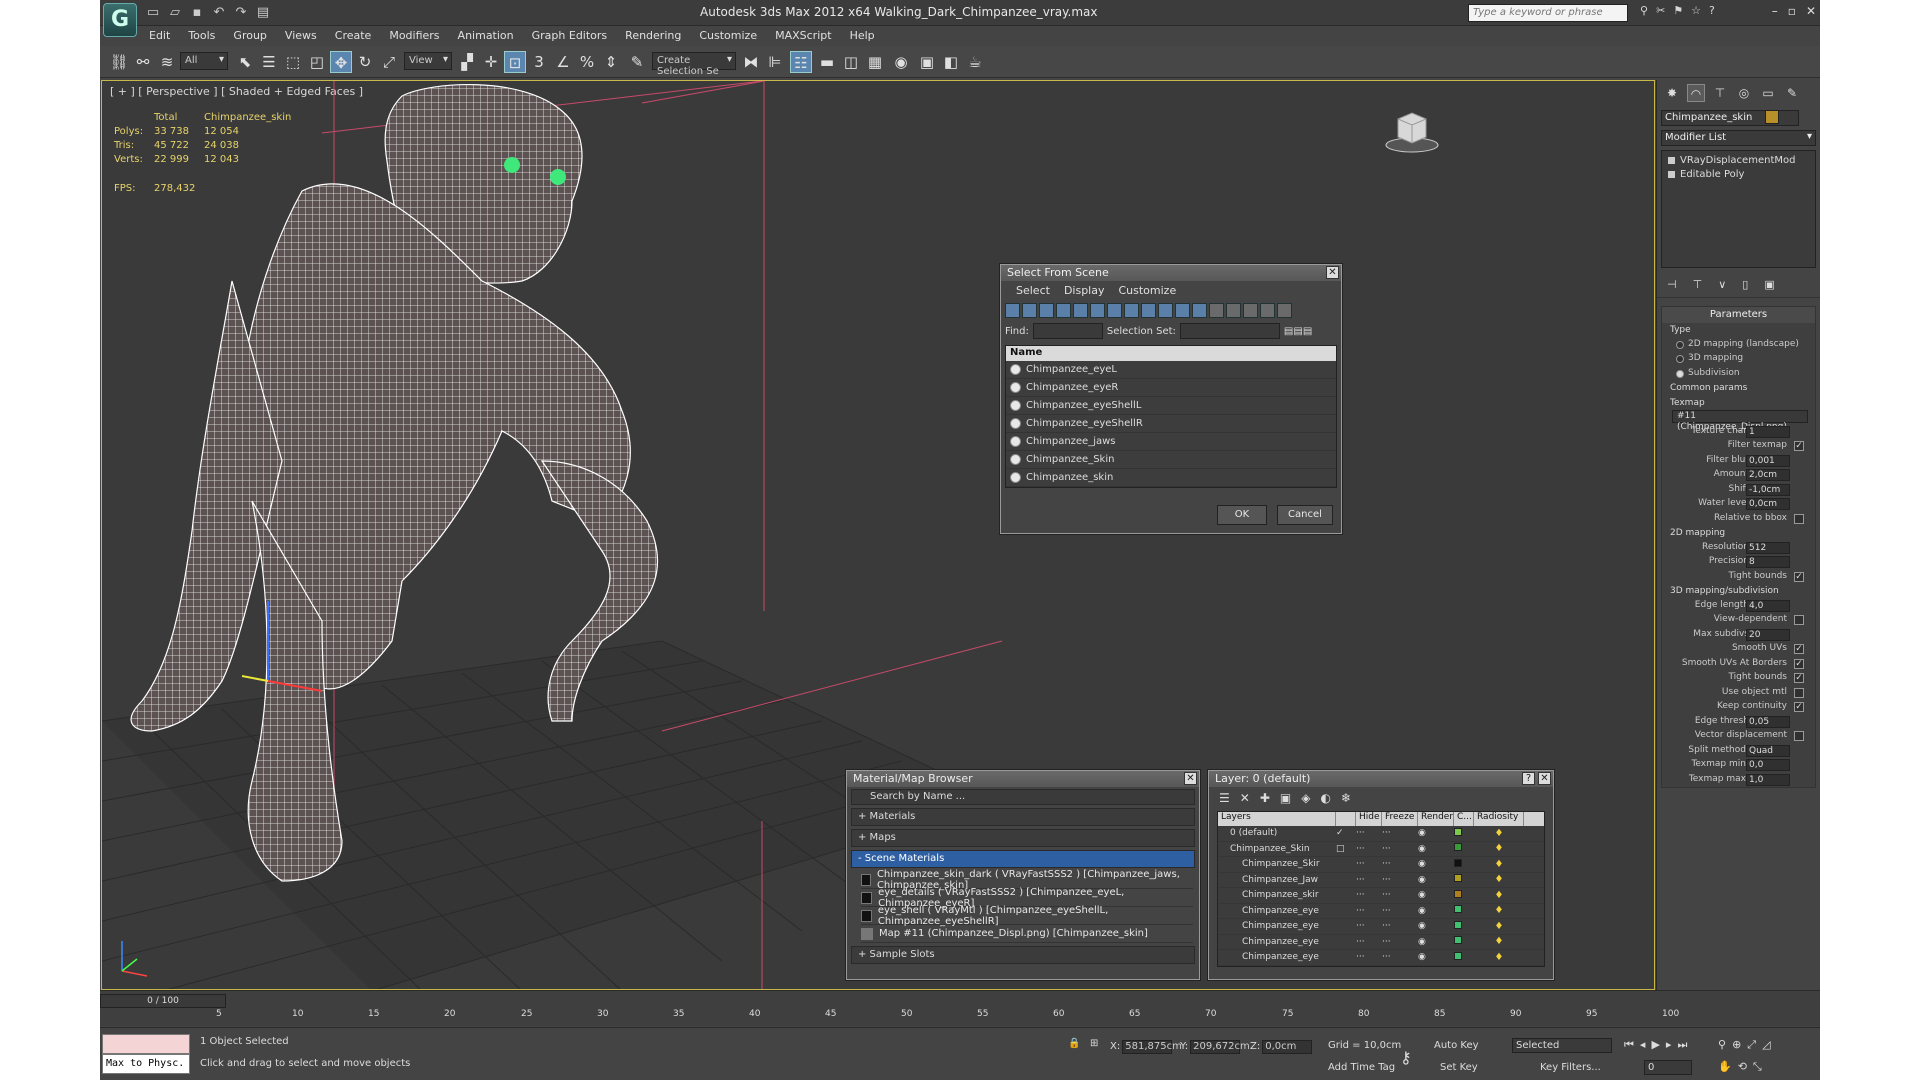  I want to click on add-to-layer-icon: ✚, so click(1265, 798).